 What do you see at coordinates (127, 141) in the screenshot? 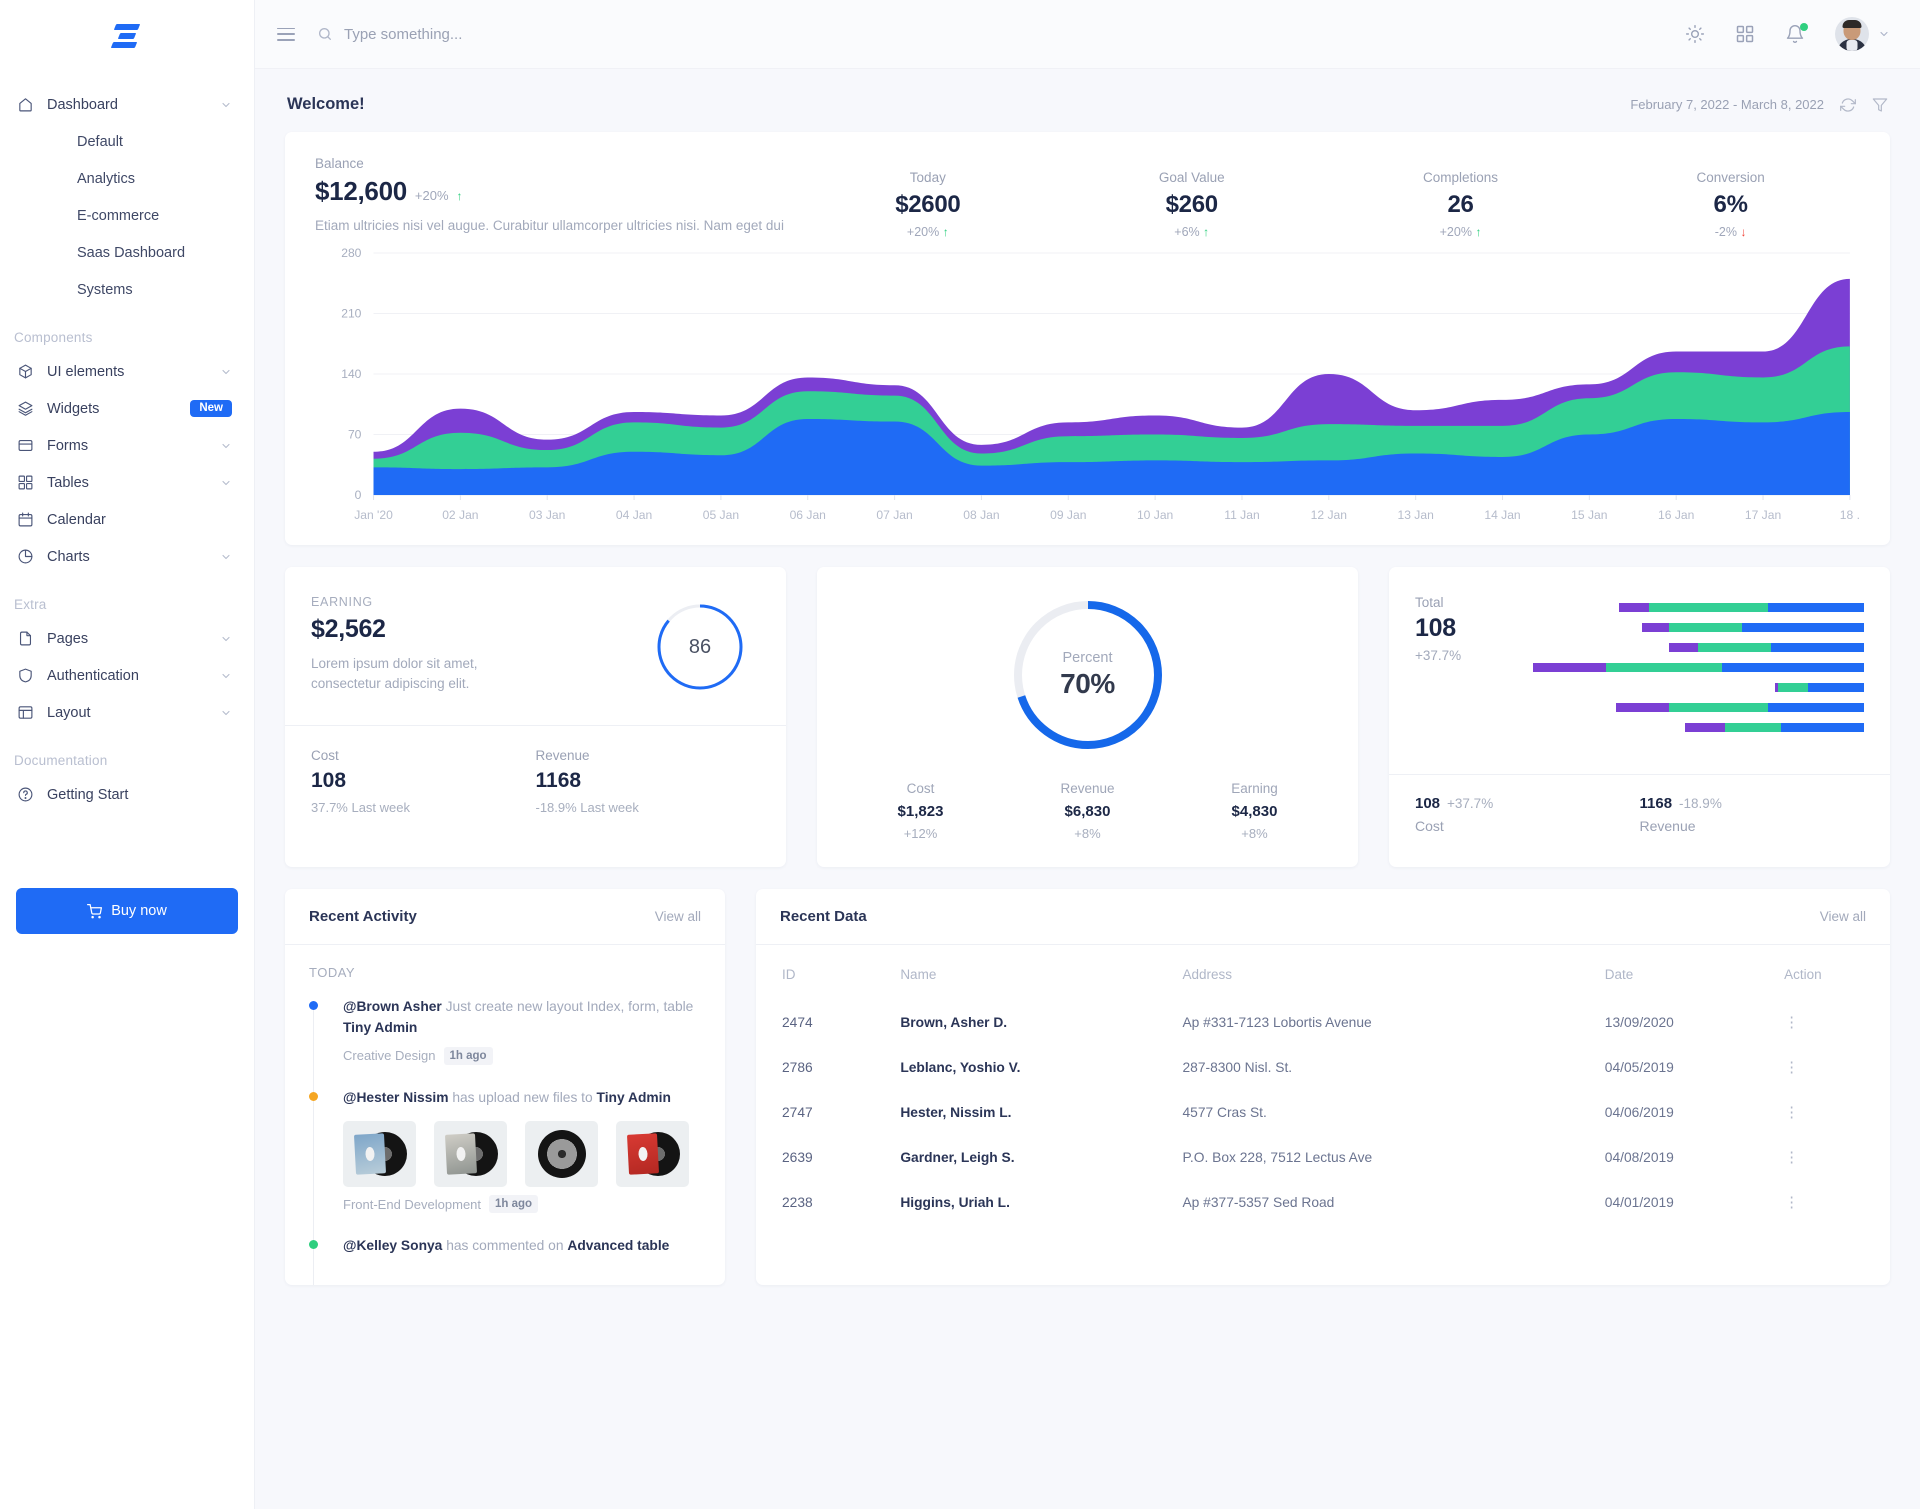
I see `sidebar-item-default: Default` at bounding box center [127, 141].